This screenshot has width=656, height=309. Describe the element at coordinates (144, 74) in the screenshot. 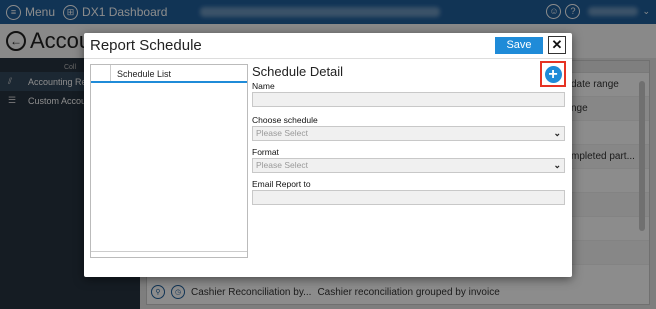

I see `schedule-list-header-label: Schedule List` at that location.